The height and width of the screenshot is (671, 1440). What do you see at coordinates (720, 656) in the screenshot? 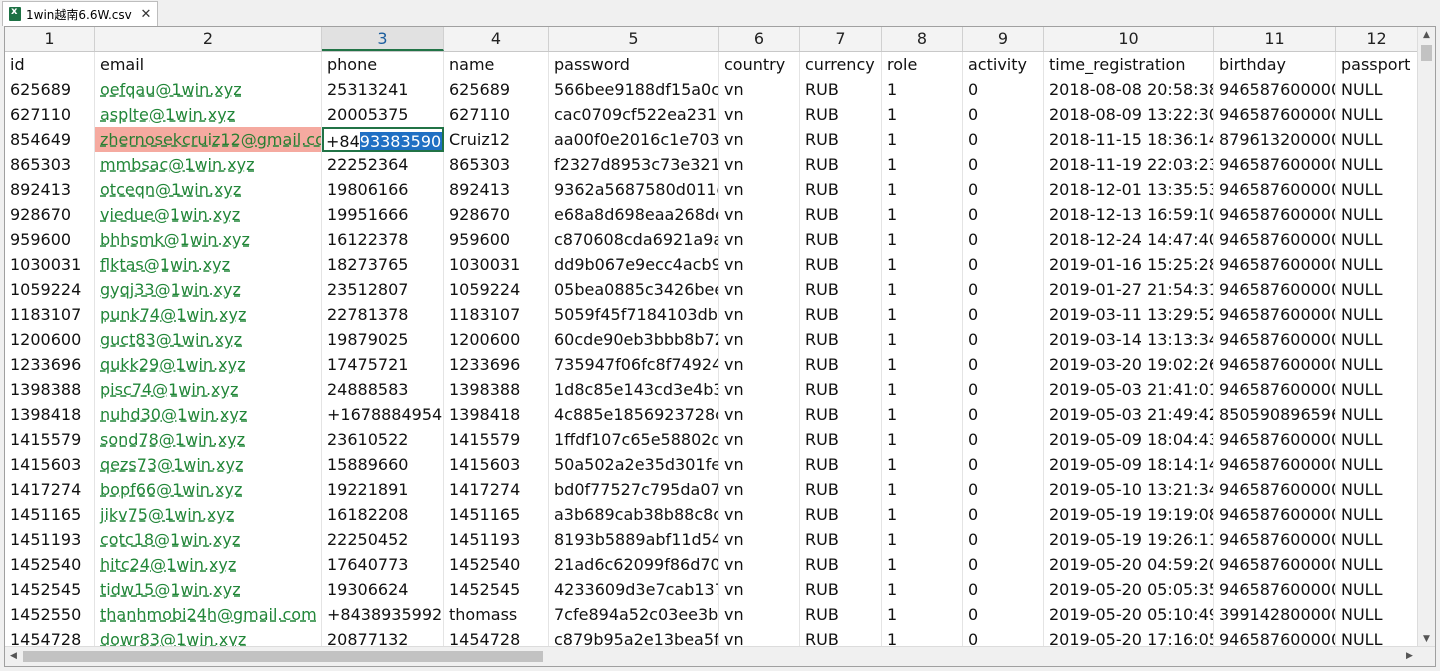
I see `horizontal-scrollbar: ◀ ▶` at bounding box center [720, 656].